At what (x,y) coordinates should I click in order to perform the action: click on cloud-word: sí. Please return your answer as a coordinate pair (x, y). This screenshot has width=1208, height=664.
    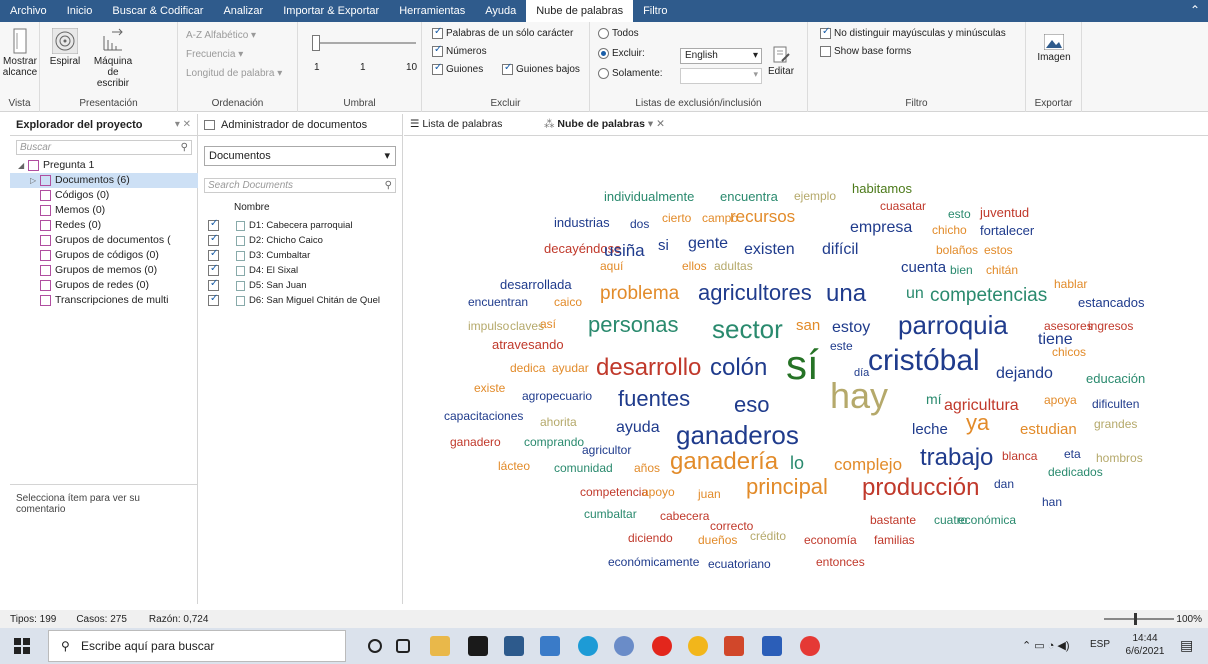
    Looking at the image, I should click on (802, 365).